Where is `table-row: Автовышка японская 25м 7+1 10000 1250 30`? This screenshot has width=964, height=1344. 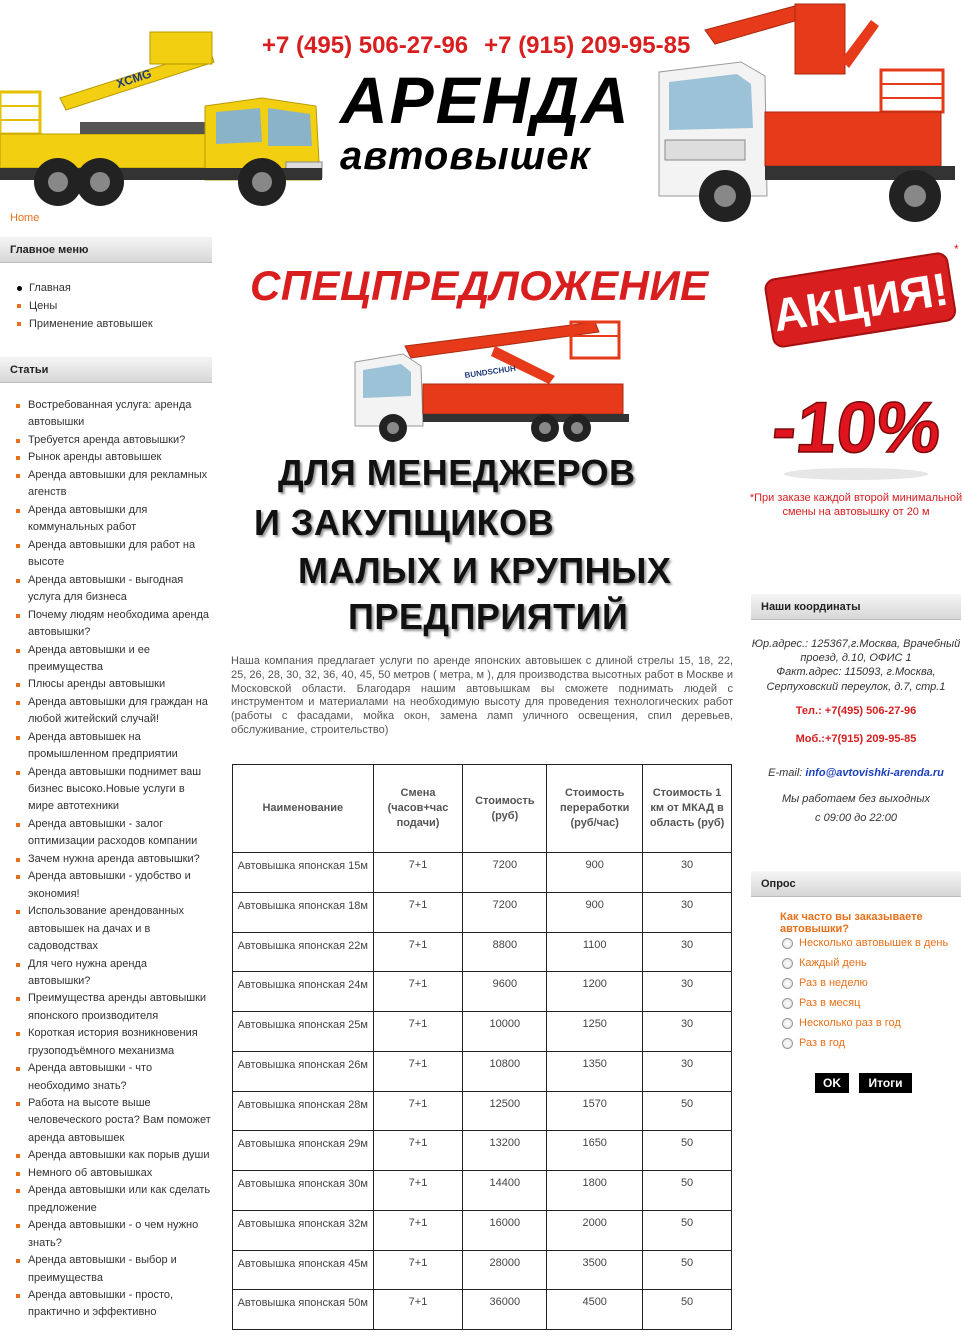
table-row: Автовышка японская 25м 7+1 10000 1250 30 is located at coordinates (482, 1031).